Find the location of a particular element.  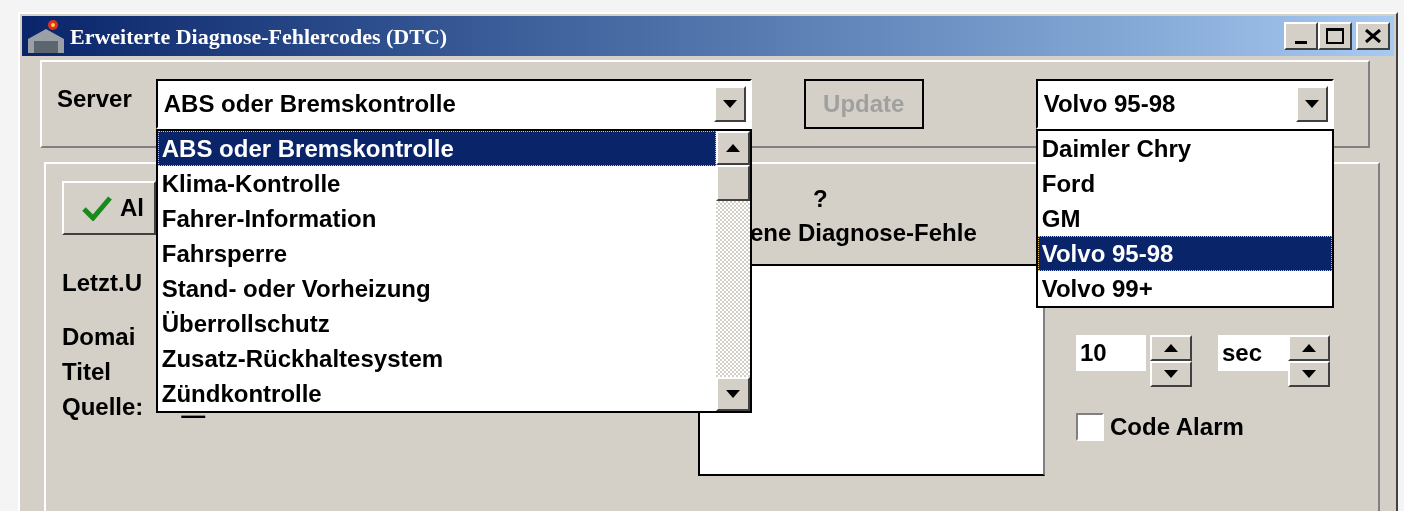

close-icon is located at coordinates (1373, 36).